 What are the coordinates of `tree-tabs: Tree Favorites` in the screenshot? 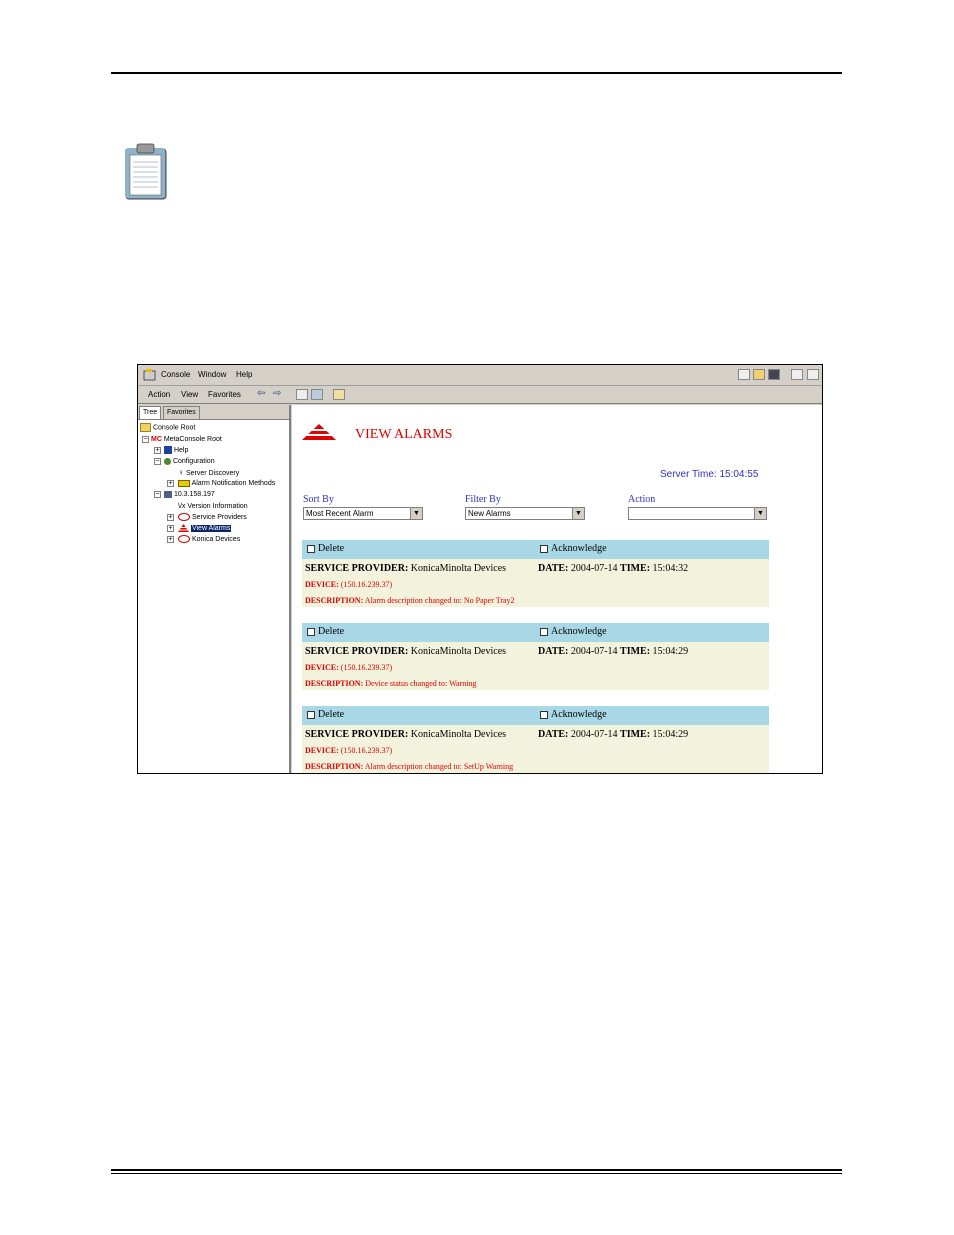 It's located at (213, 412).